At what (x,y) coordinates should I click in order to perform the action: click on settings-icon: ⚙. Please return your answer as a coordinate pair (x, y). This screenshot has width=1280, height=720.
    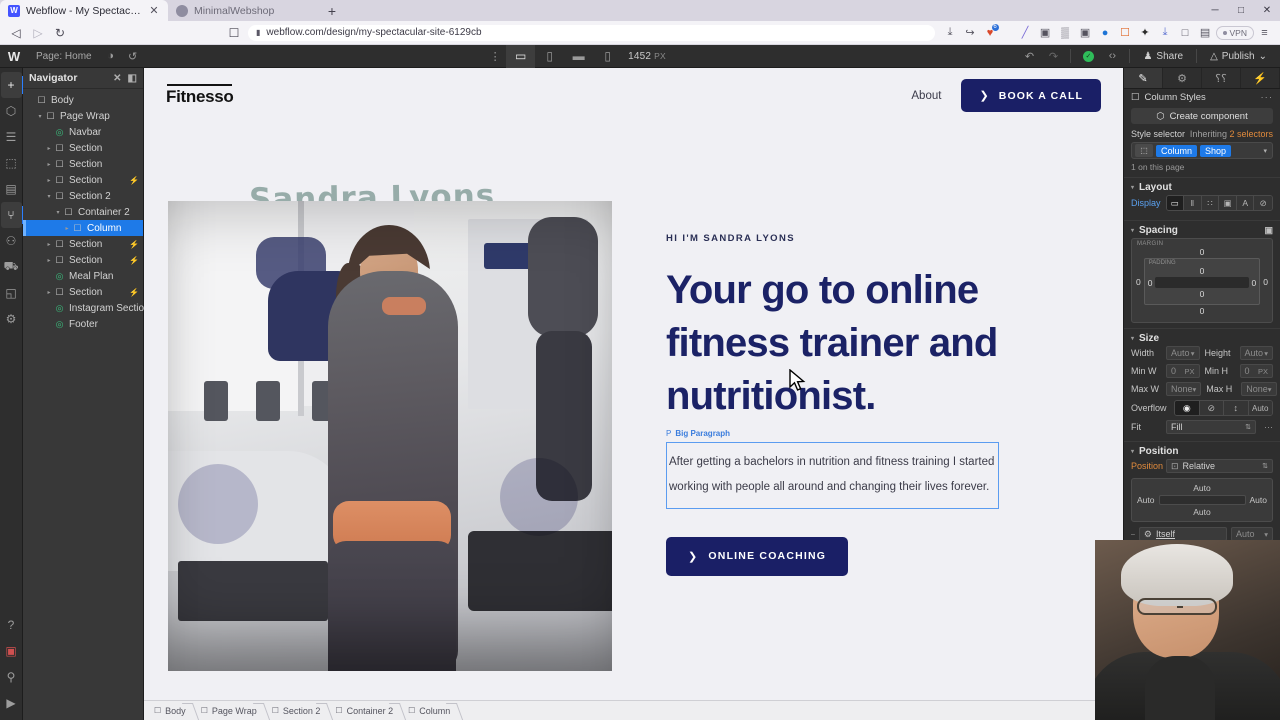
    Looking at the image, I should click on (11, 319).